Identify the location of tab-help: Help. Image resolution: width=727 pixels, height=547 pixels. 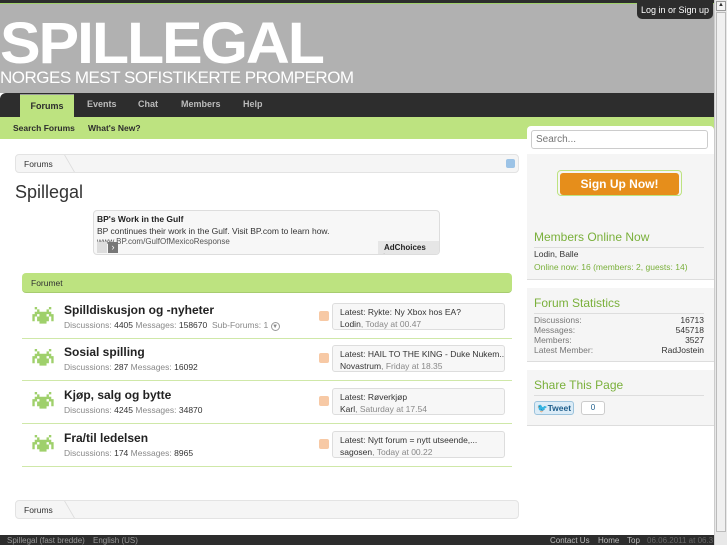
(253, 105).